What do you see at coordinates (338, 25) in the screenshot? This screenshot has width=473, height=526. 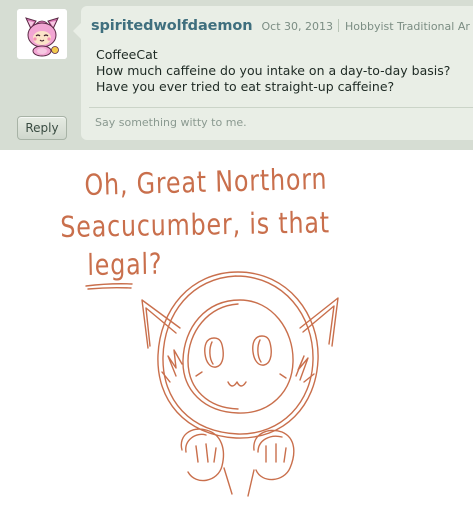 I see `meta-divider` at bounding box center [338, 25].